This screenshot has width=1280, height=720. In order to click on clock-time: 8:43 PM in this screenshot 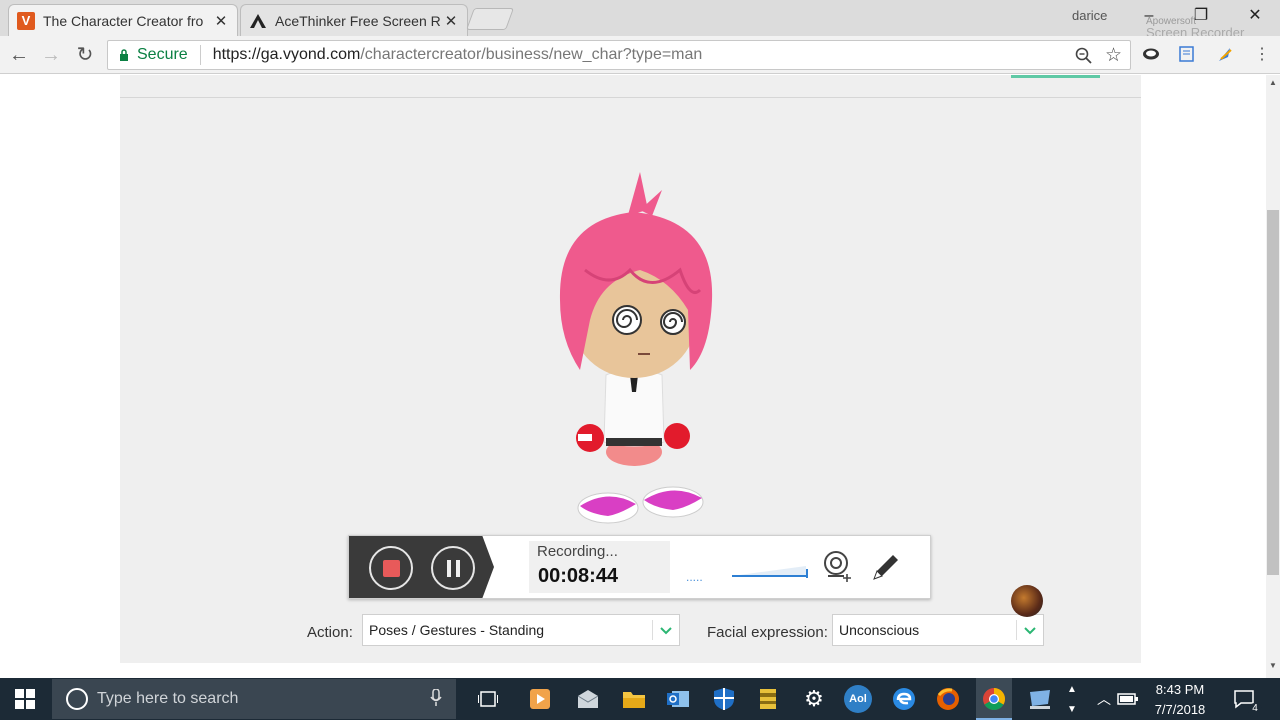, I will do `click(1180, 689)`.